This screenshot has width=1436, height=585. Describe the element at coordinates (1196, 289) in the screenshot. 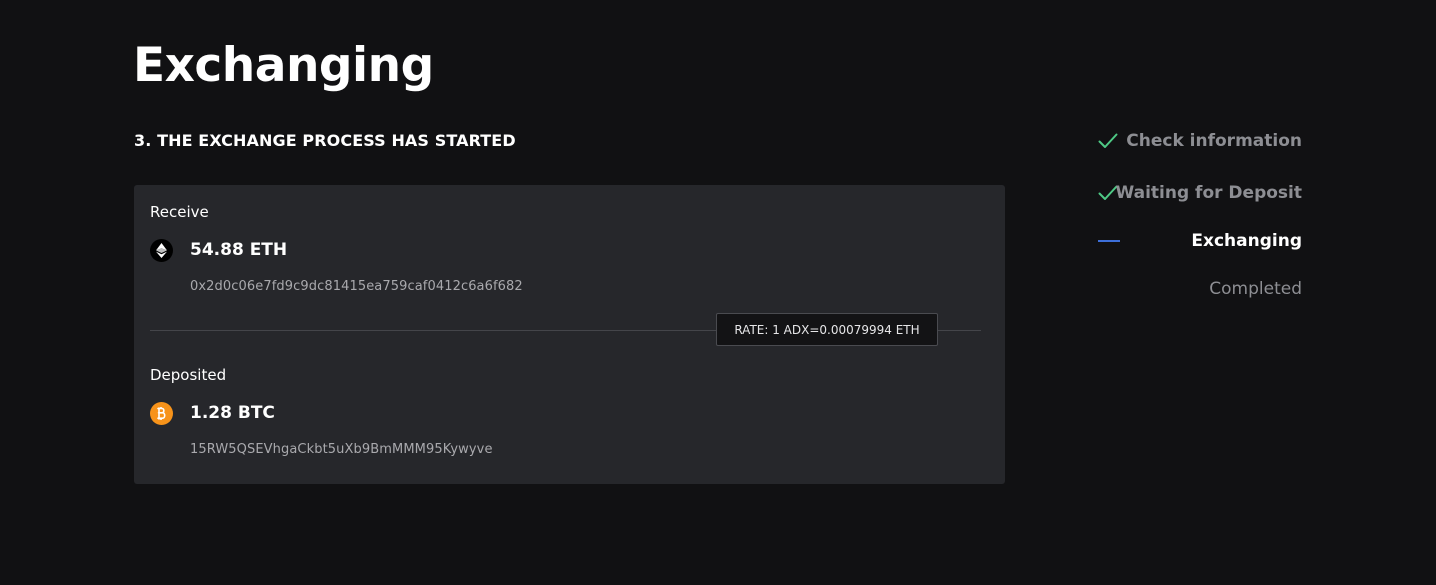

I see `step-completed: Completed` at that location.